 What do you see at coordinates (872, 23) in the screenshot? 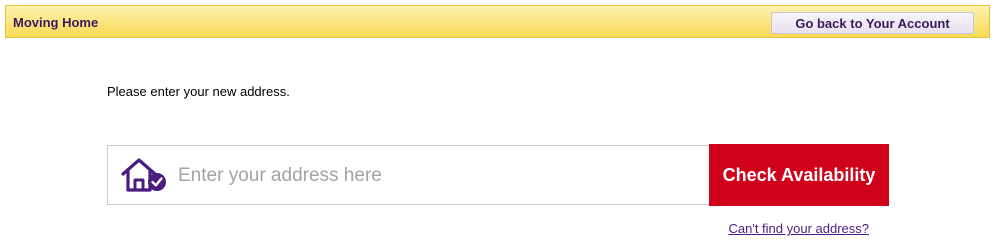
I see `back-to-account-button: Go back to Your Account` at bounding box center [872, 23].